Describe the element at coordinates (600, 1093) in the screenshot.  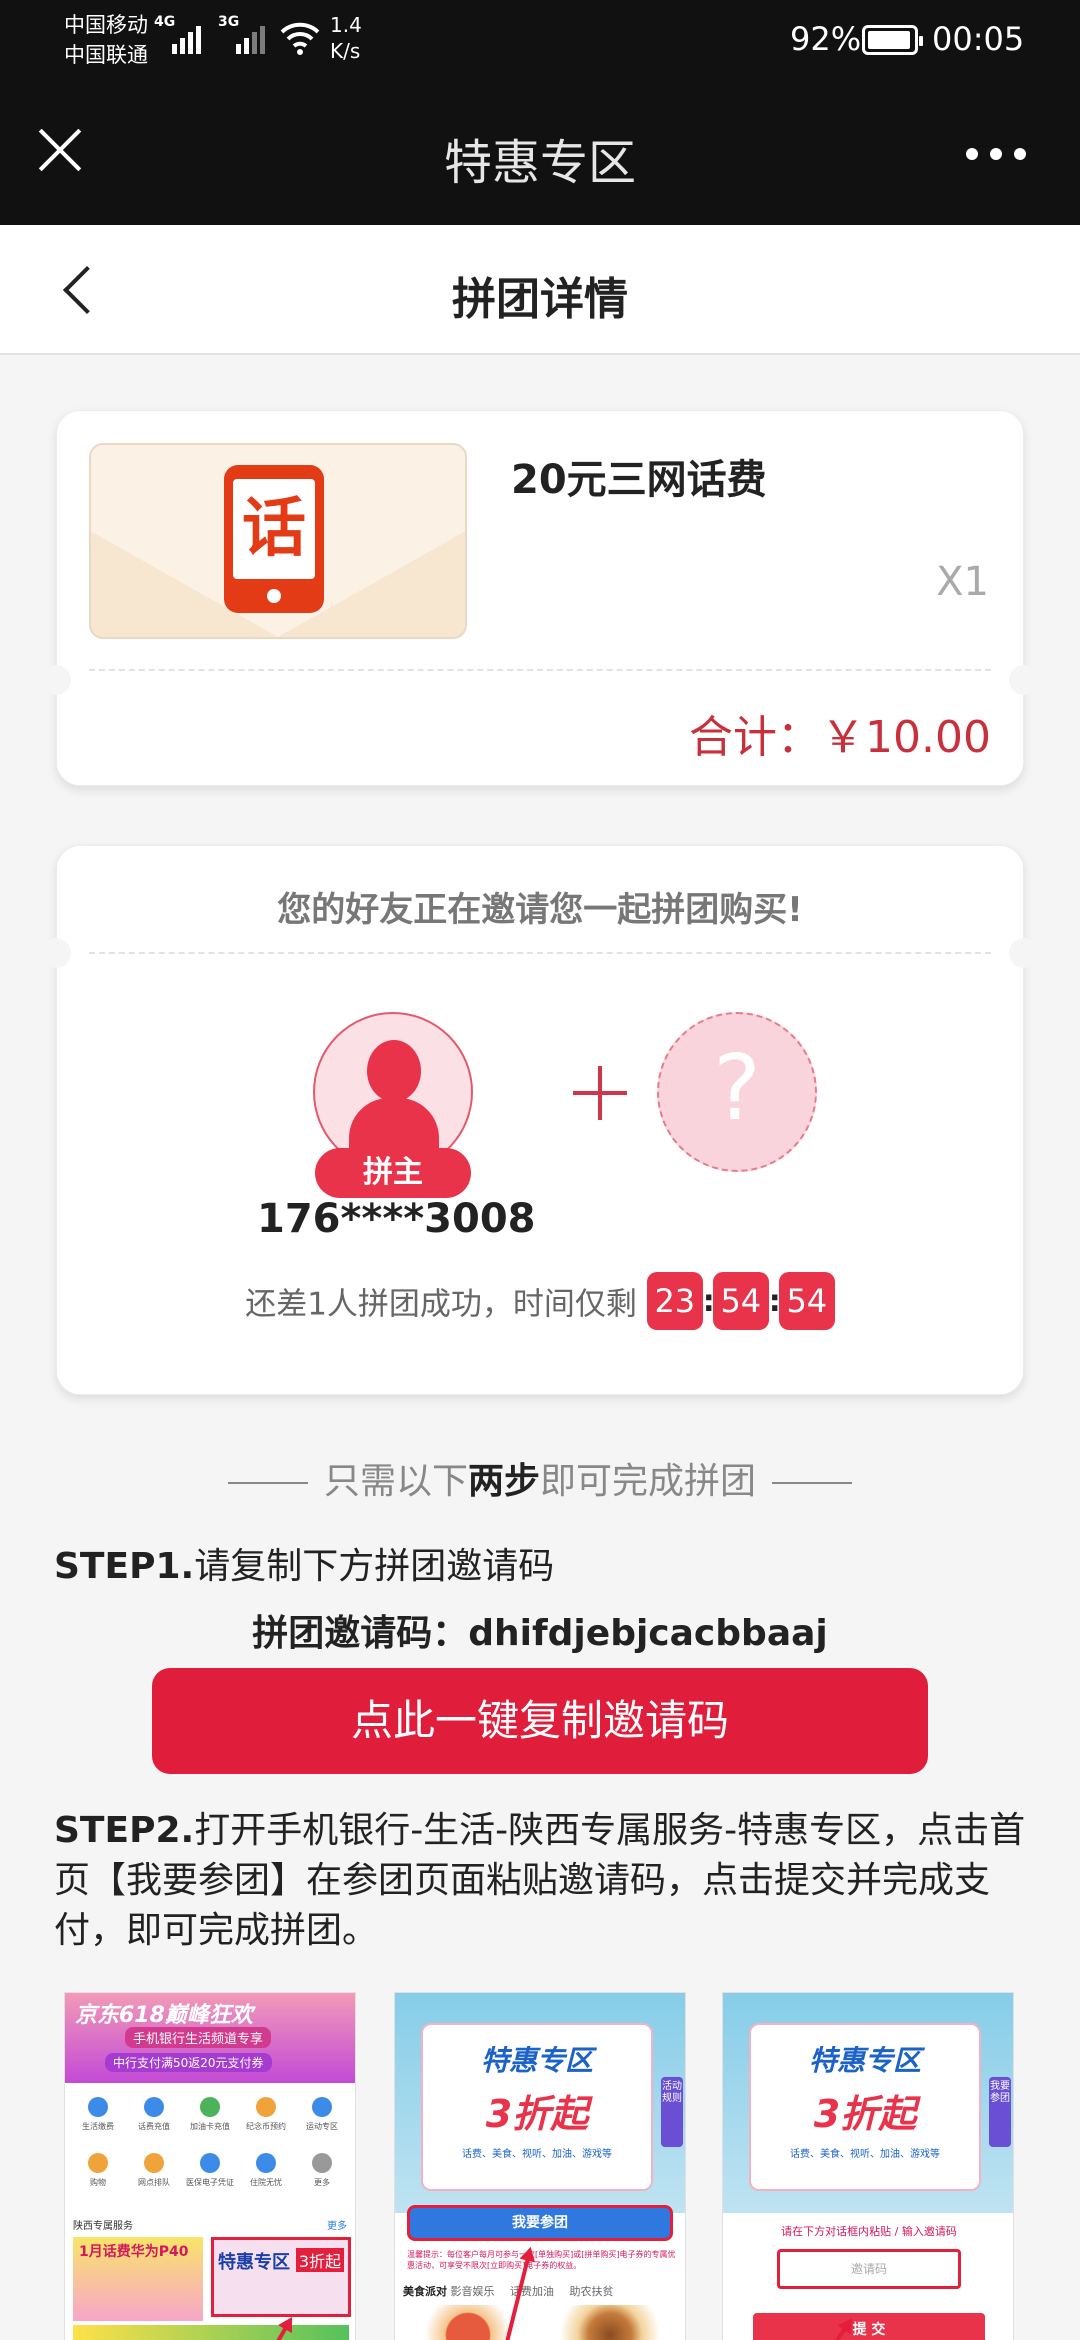
I see `plus-icon` at that location.